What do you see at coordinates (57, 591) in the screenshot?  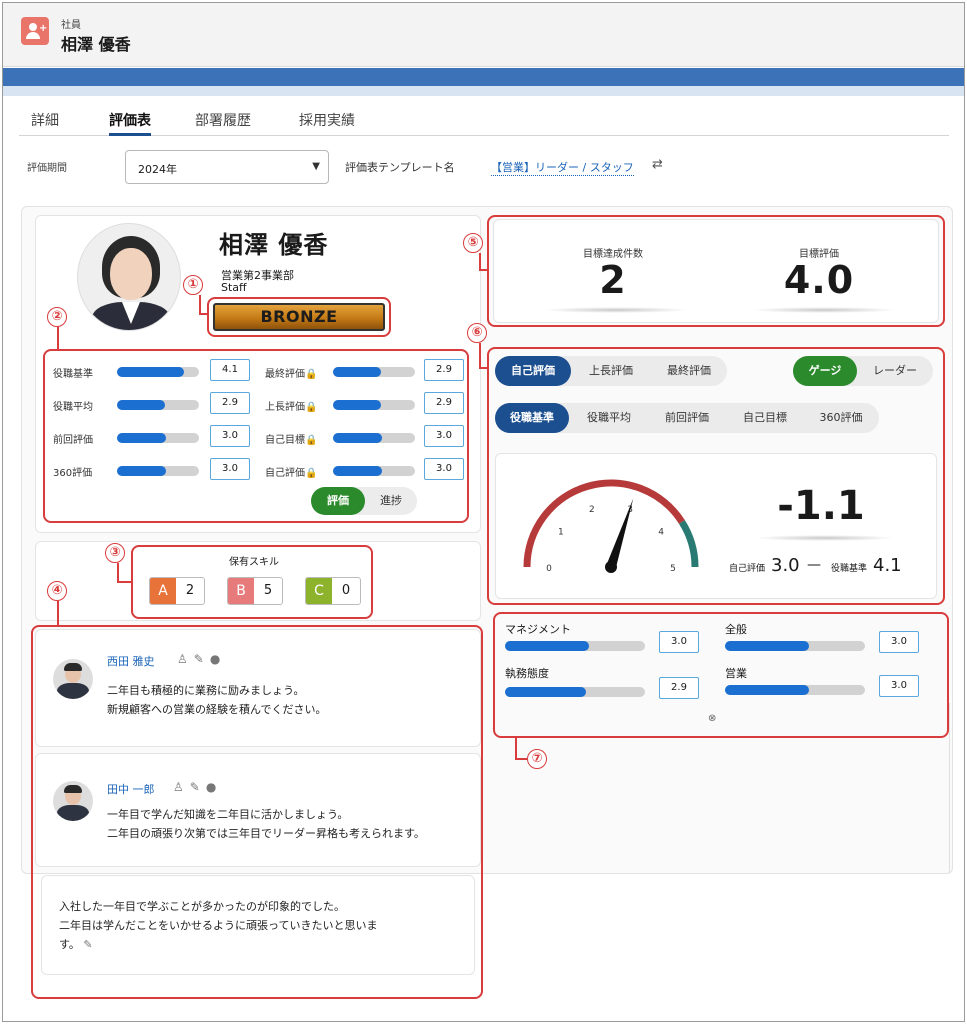 I see `marker-4: ④` at bounding box center [57, 591].